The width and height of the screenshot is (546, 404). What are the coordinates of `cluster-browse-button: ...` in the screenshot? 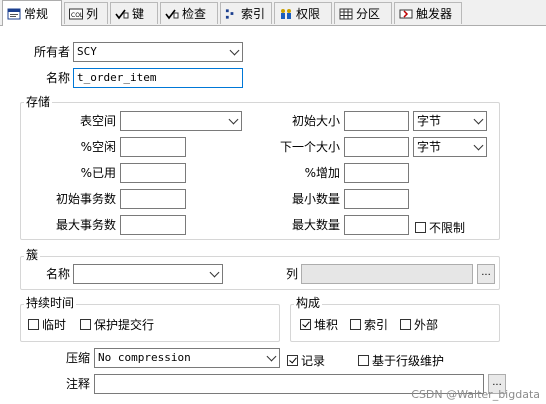 It's located at (486, 274).